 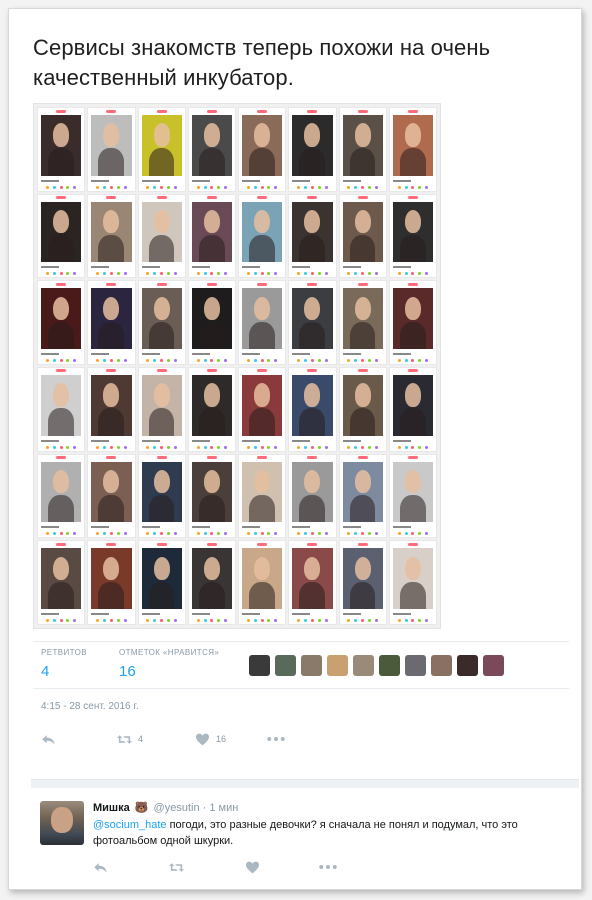 What do you see at coordinates (62, 823) in the screenshot?
I see `reply-avatar` at bounding box center [62, 823].